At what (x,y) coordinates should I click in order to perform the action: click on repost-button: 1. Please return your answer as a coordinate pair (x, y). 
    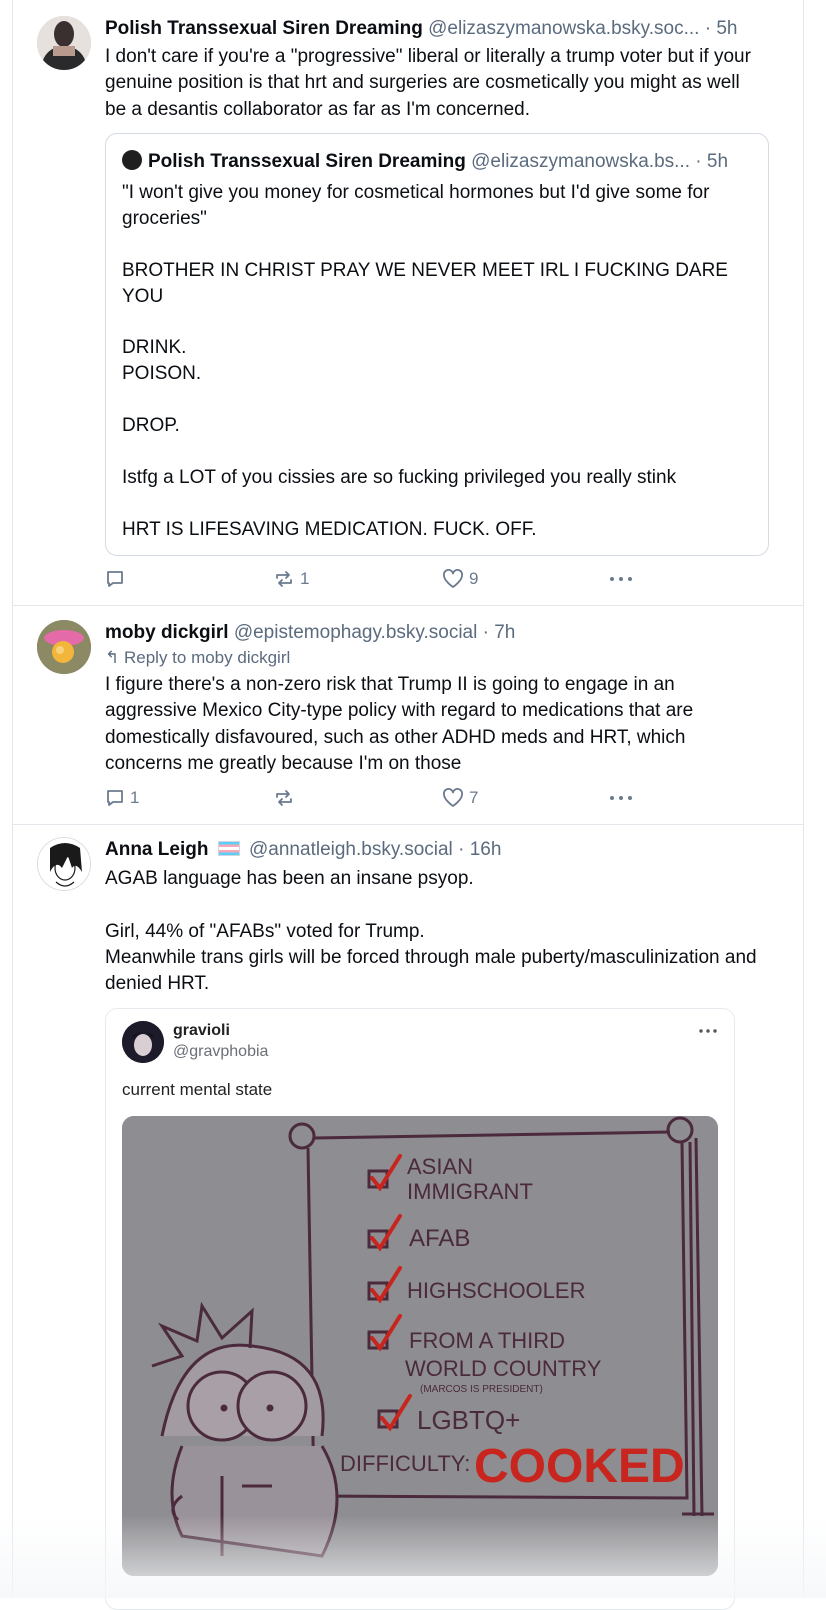
    Looking at the image, I should click on (291, 579).